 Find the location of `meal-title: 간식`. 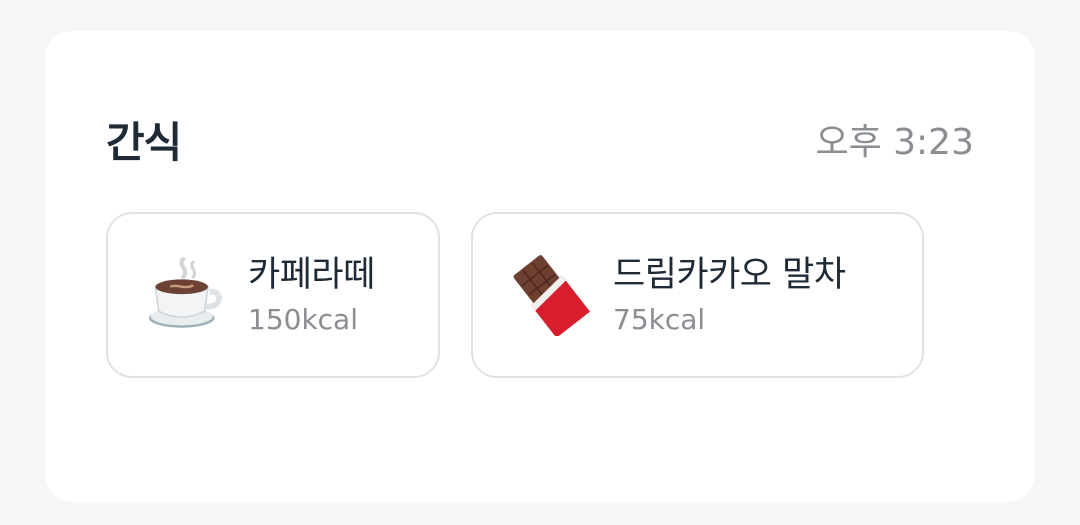

meal-title: 간식 is located at coordinates (144, 142).